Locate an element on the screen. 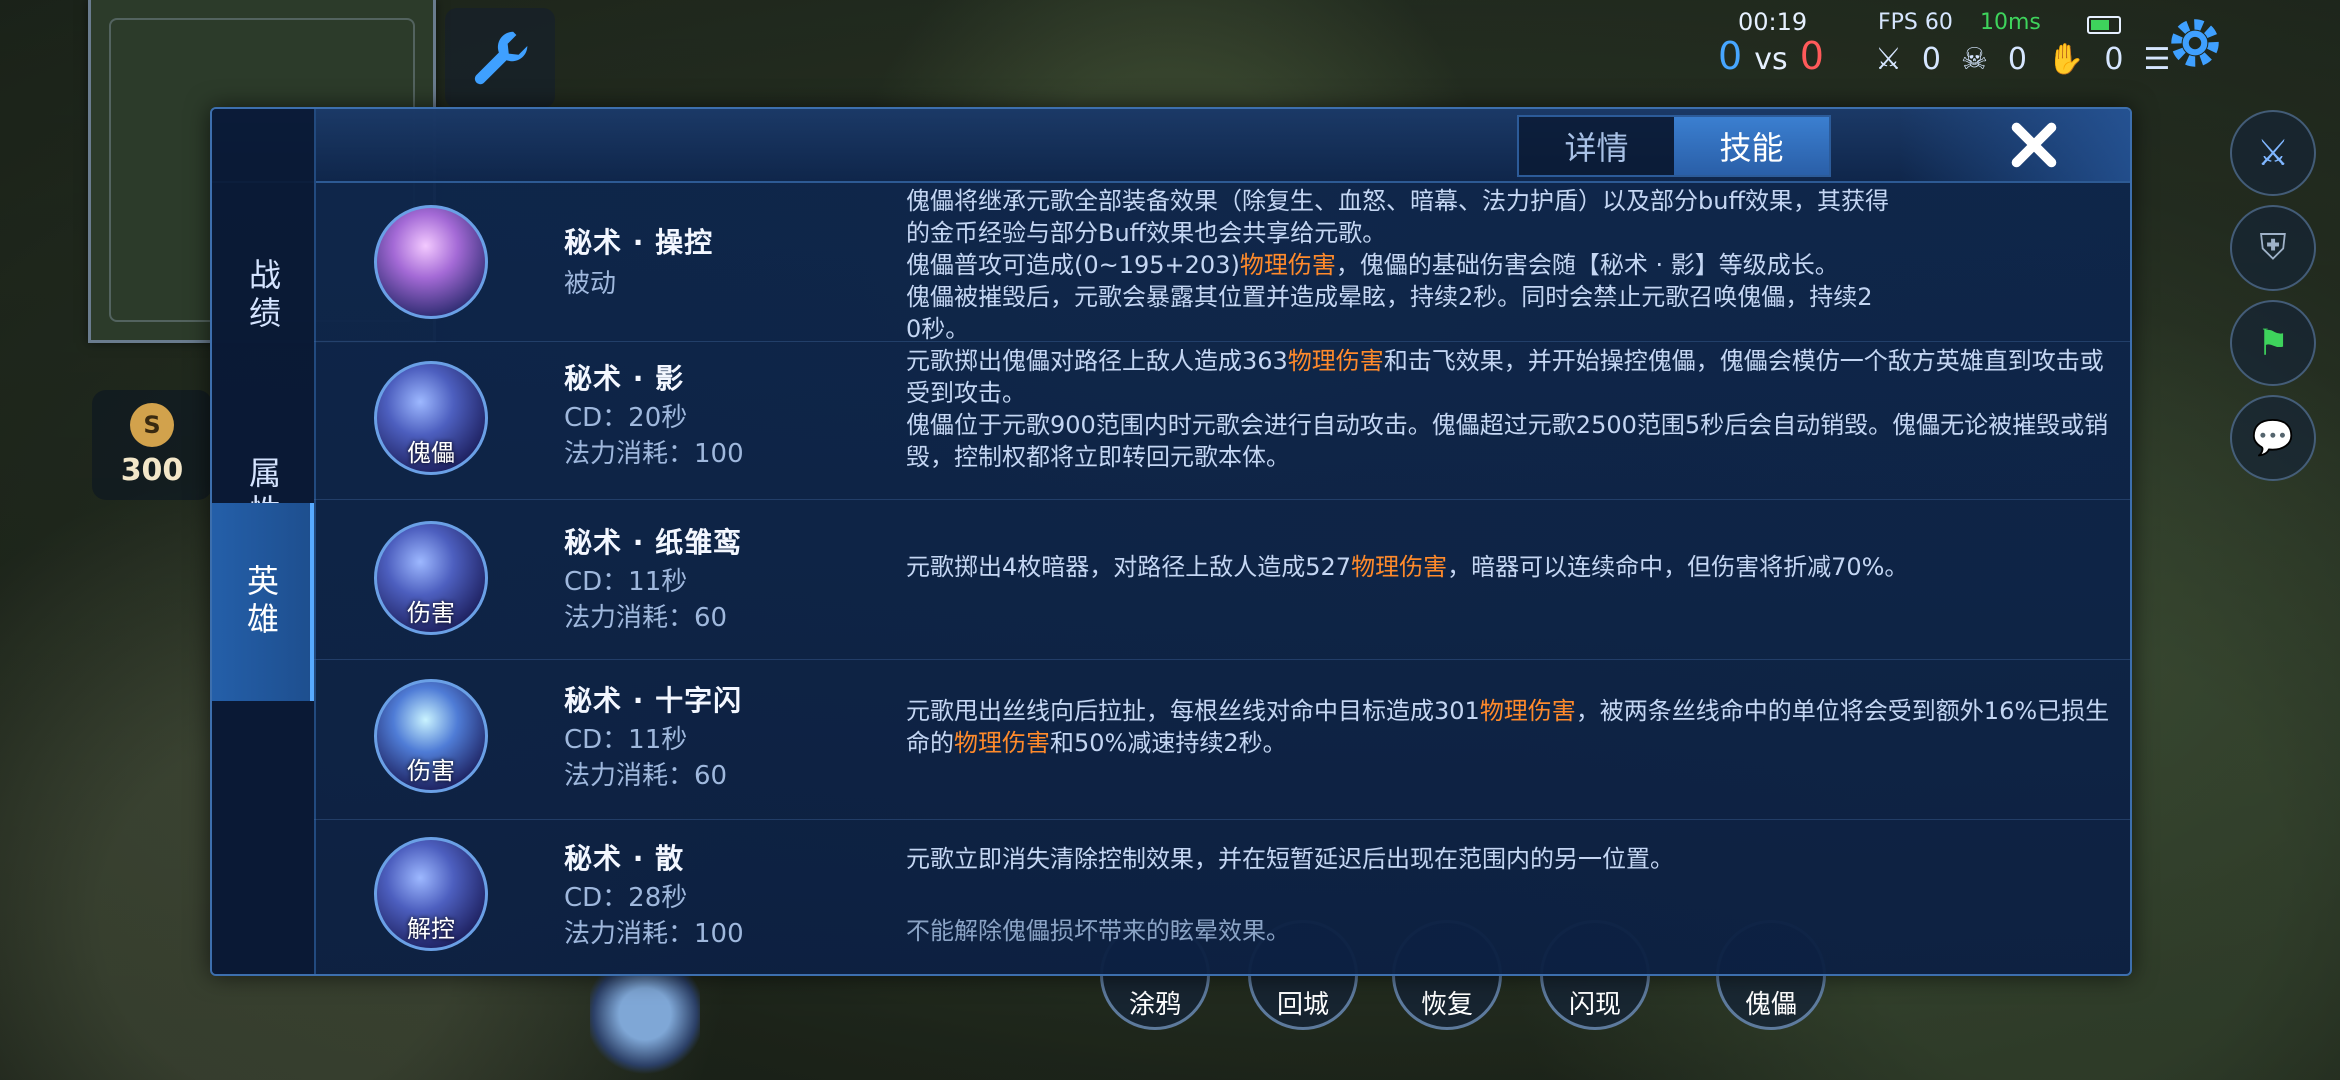 Image resolution: width=2340 pixels, height=1080 pixels. gather-signal-button: ⚑ is located at coordinates (2273, 343).